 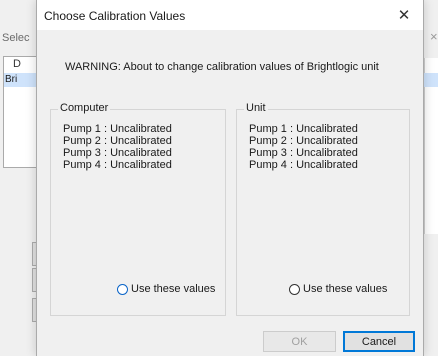 I want to click on ok-button: OK, so click(x=299, y=341).